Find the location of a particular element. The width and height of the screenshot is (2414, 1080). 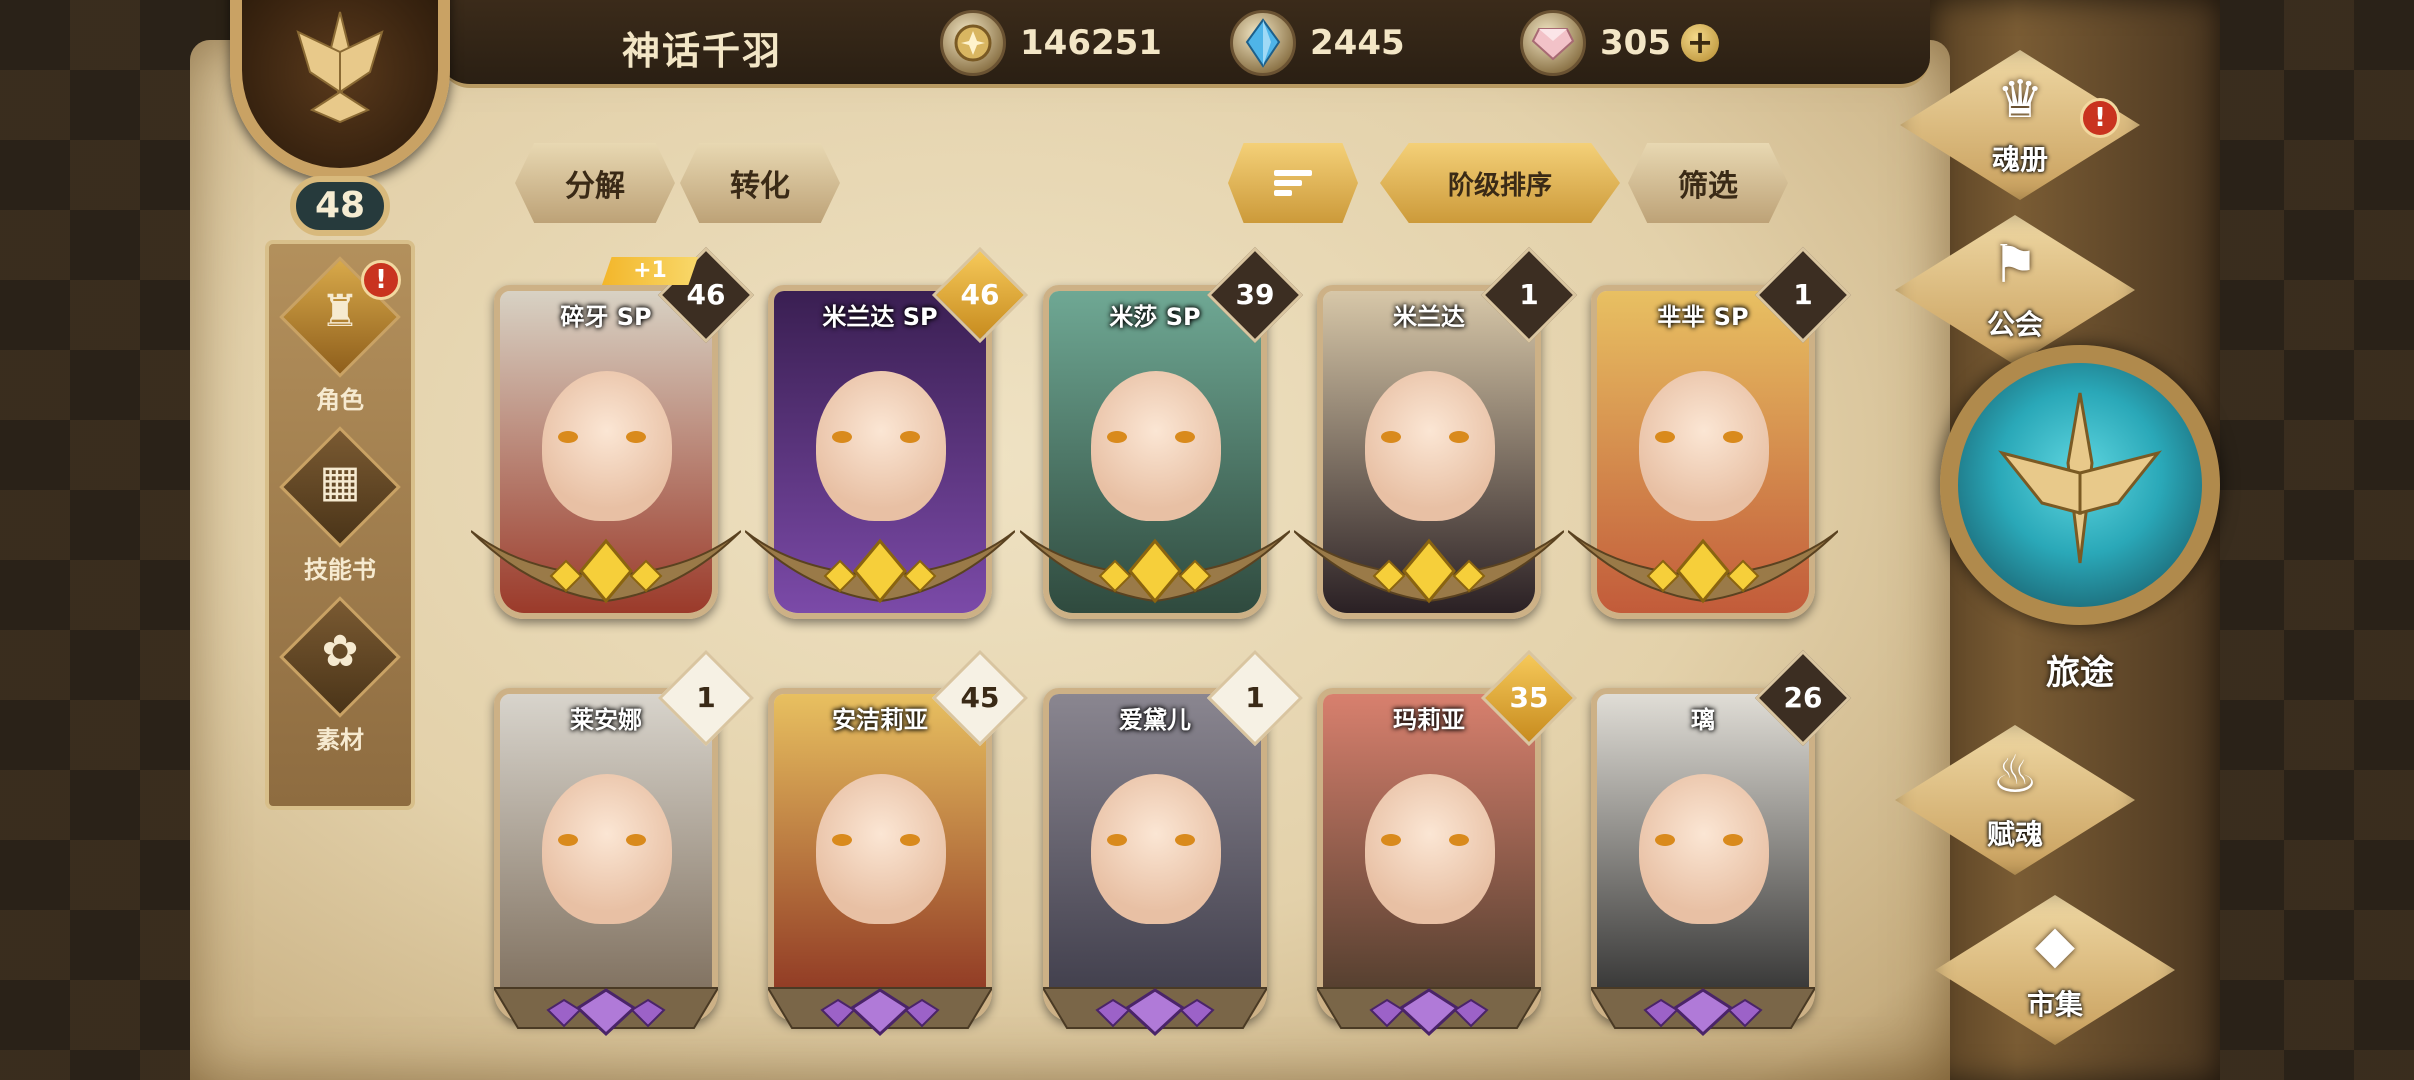

gem-value: 305 is located at coordinates (1635, 43).